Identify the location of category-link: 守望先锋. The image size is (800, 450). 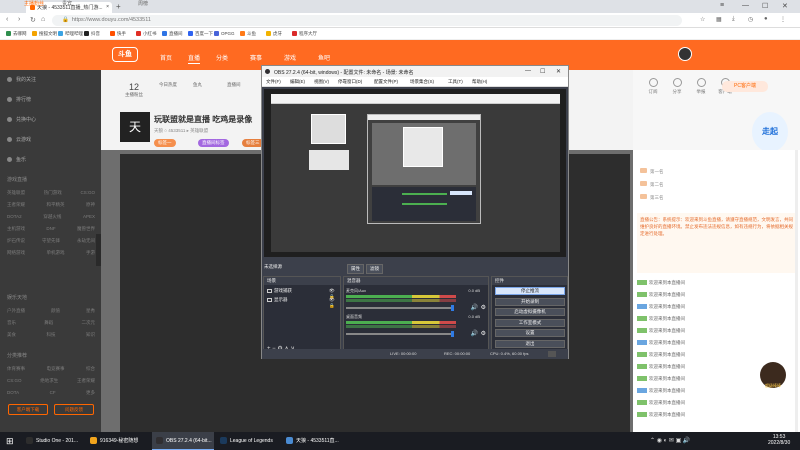
(51, 241).